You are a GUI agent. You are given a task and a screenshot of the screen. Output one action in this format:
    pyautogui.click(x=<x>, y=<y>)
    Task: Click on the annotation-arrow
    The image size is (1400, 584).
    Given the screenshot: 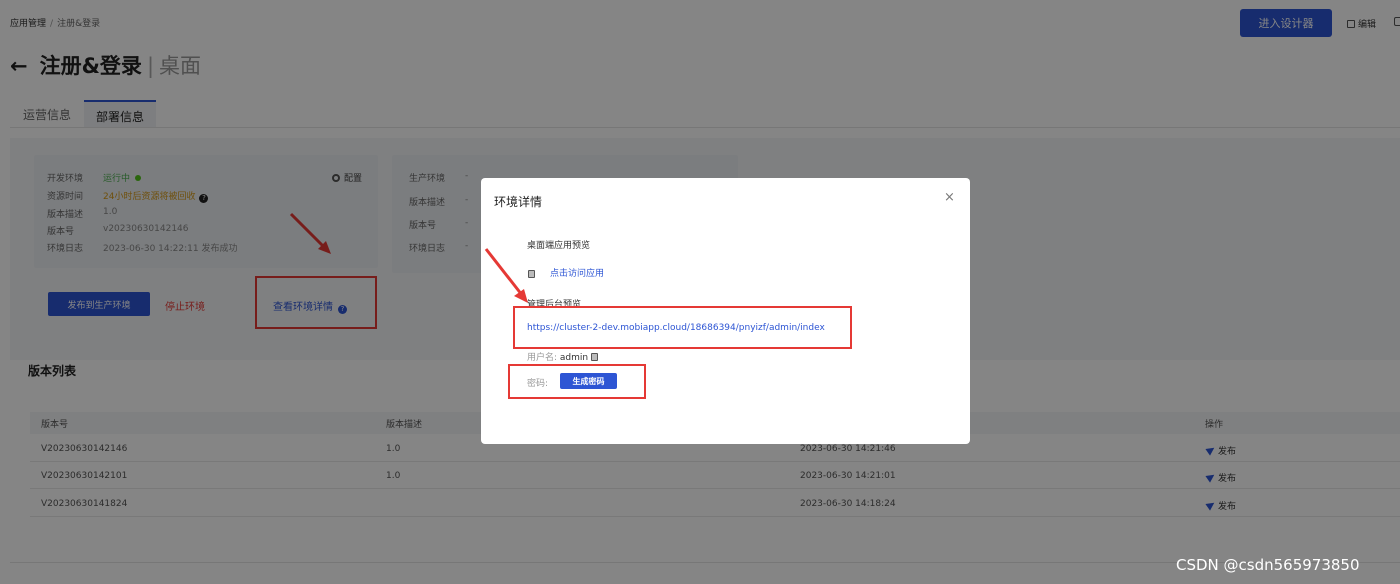 What is the action you would take?
    pyautogui.click(x=506, y=275)
    